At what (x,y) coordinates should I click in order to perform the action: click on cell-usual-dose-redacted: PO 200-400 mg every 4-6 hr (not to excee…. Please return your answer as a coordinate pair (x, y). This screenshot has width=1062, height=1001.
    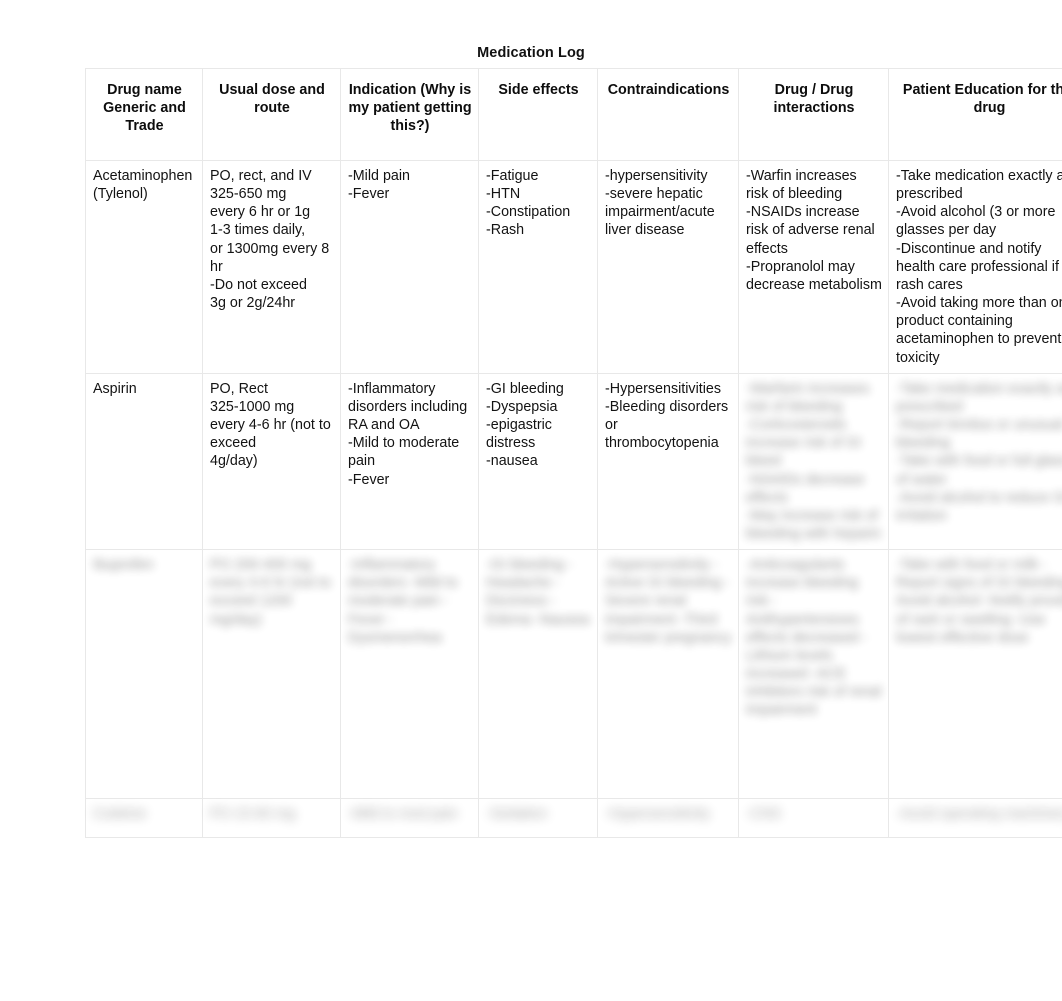
    Looking at the image, I should click on (271, 674).